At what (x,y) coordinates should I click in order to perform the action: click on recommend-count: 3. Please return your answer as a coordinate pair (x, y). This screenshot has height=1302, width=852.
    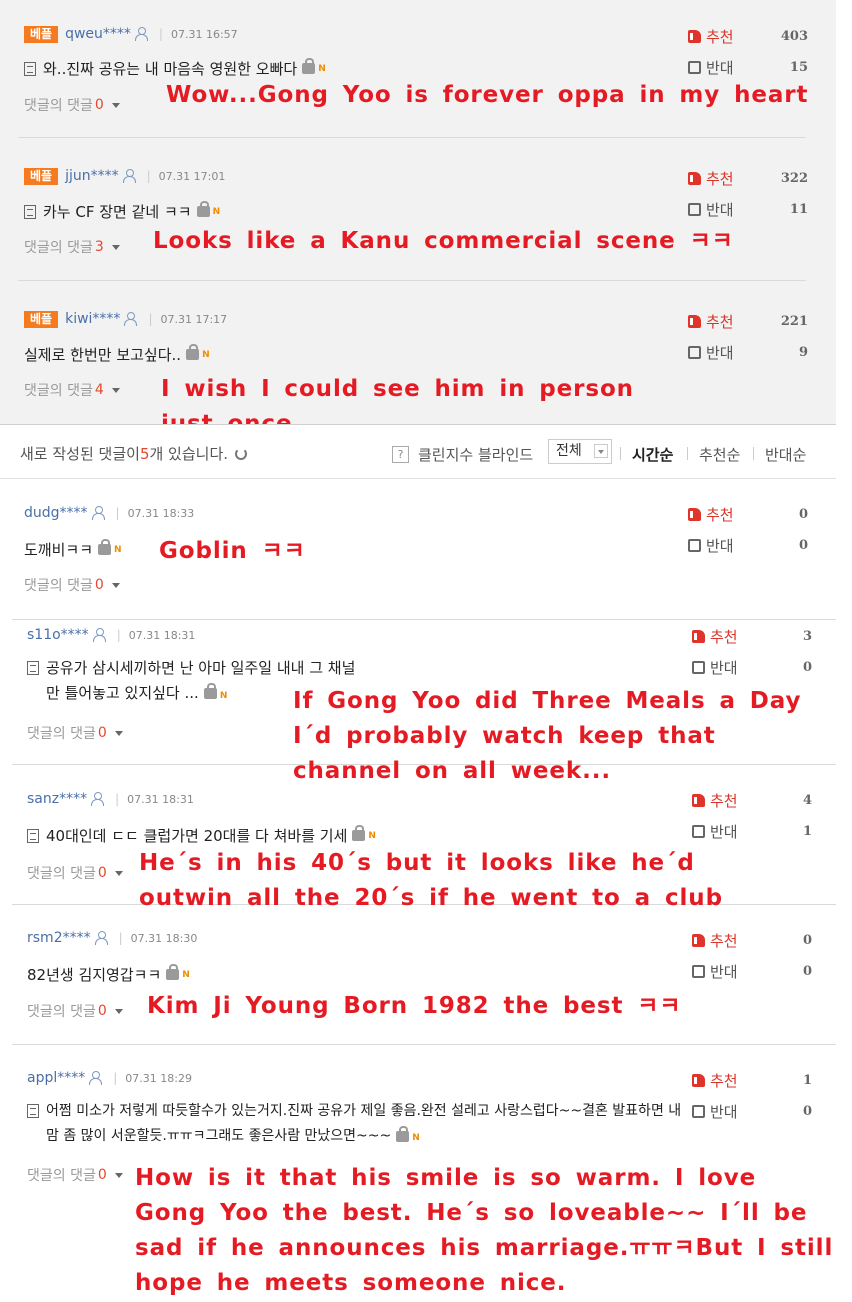
    Looking at the image, I should click on (807, 636).